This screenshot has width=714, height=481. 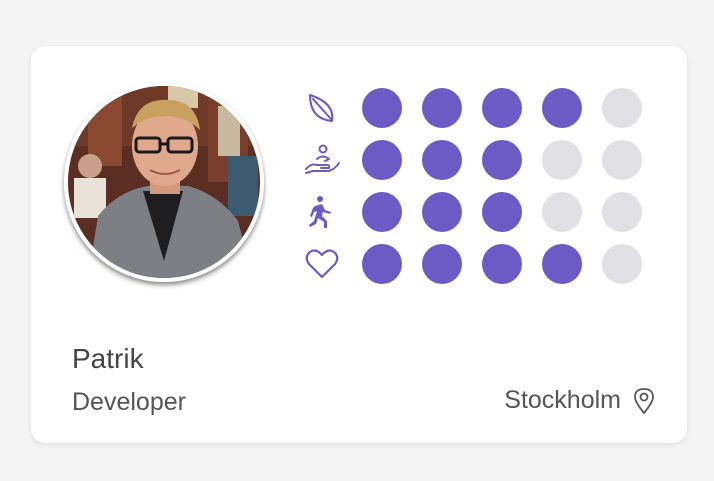 I want to click on profile-name: Patrik, so click(x=108, y=358).